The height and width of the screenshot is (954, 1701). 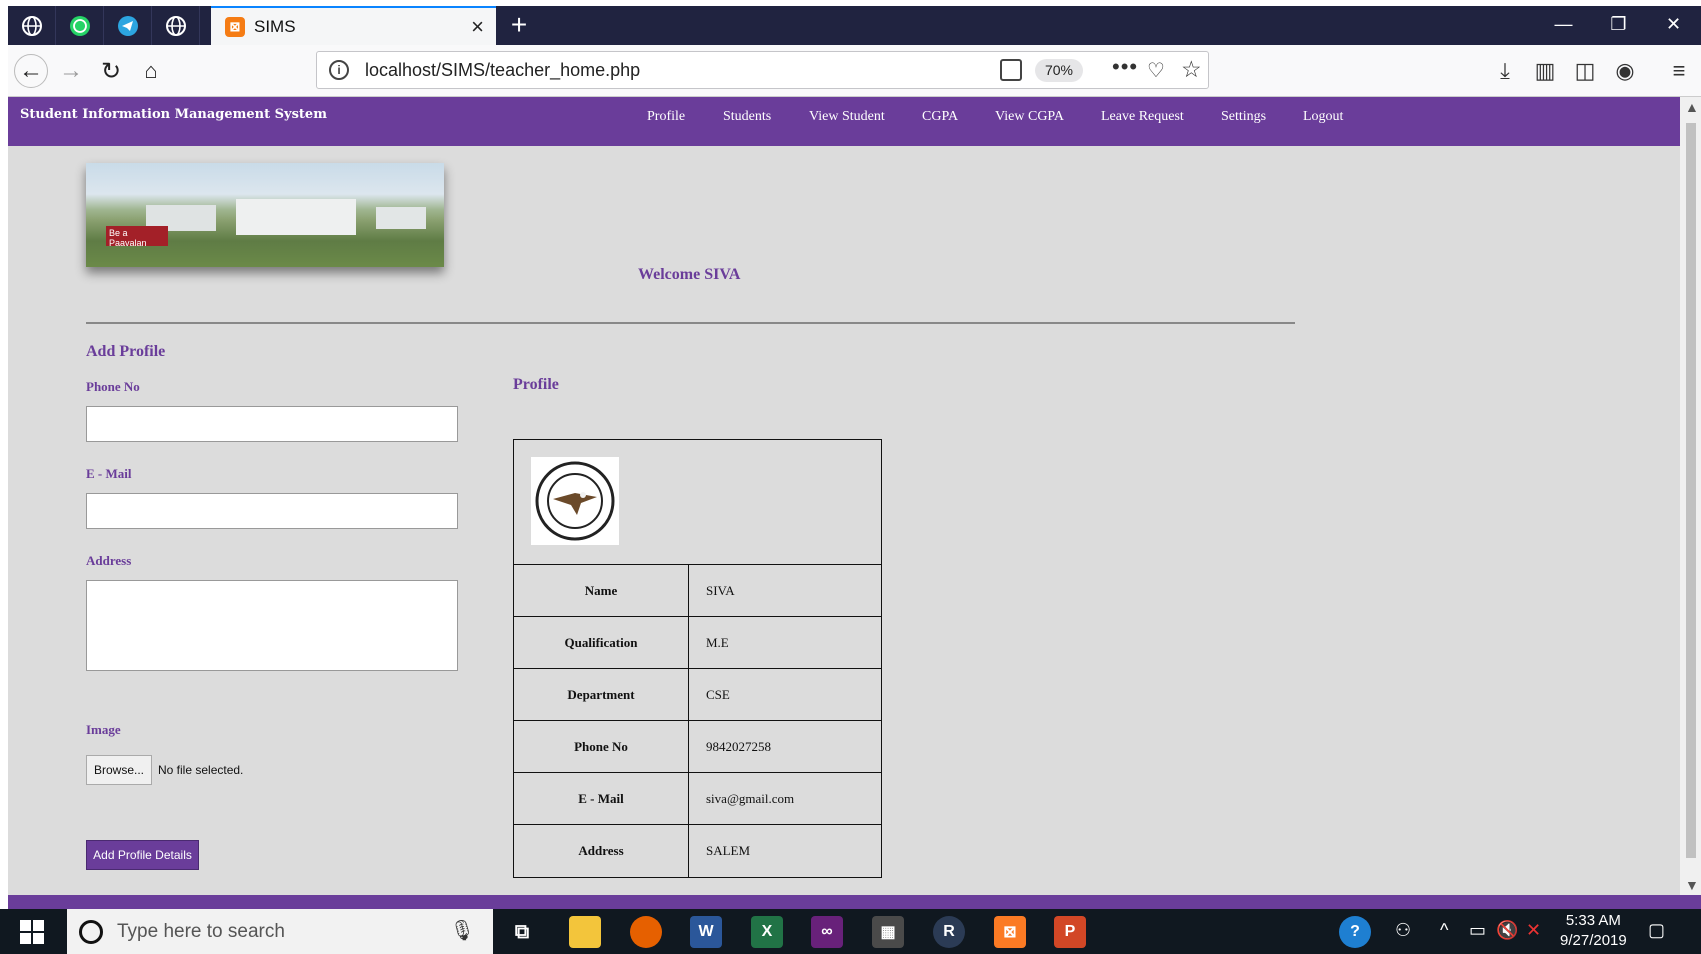 What do you see at coordinates (1243, 117) in the screenshot?
I see `nav-settings: Settings` at bounding box center [1243, 117].